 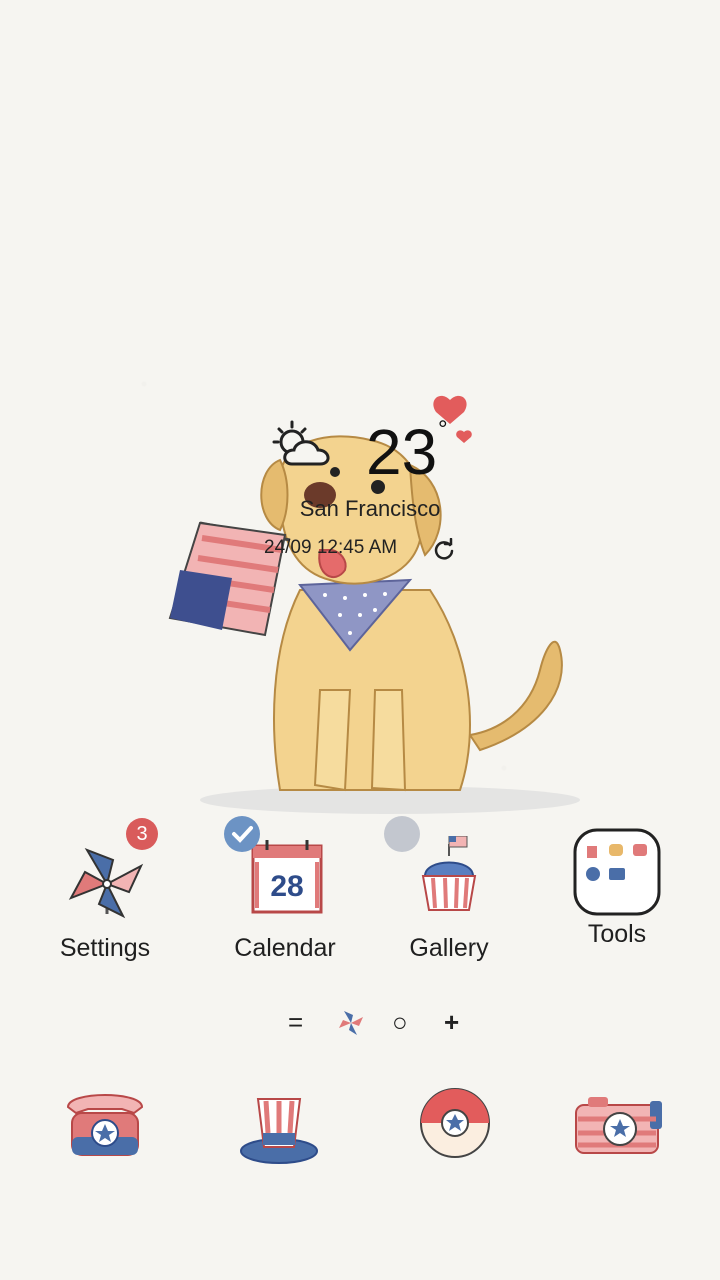 I want to click on app-gallery: Gallery, so click(x=449, y=899).